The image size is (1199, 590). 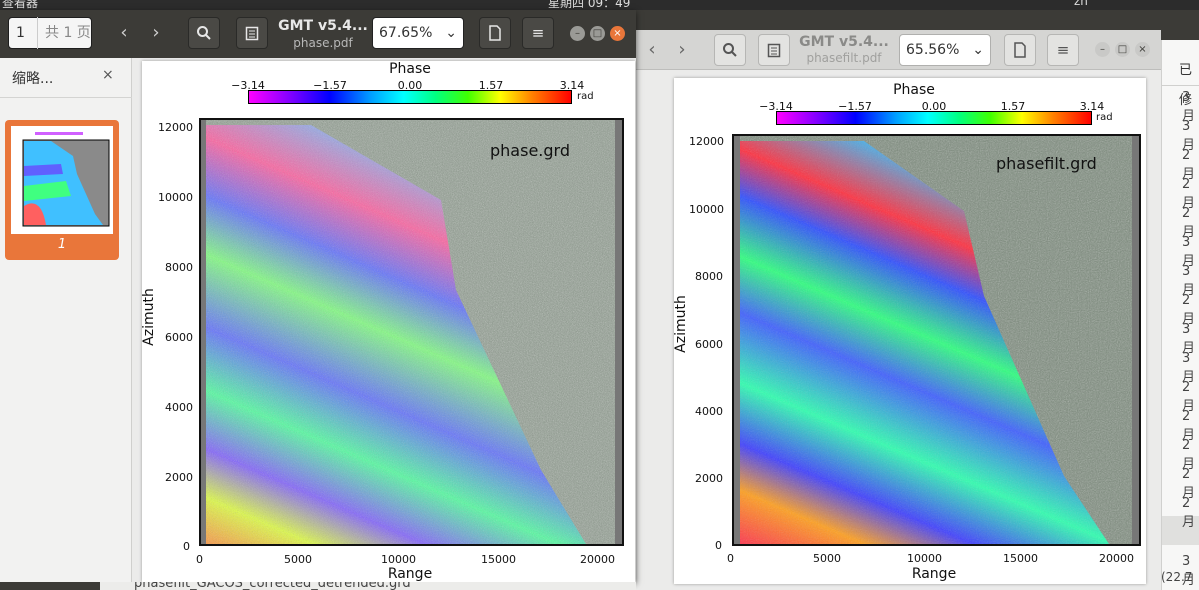 What do you see at coordinates (272, 586) in the screenshot?
I see `file-name: phasefilt_GACOS_corrected_detrended.grd` at bounding box center [272, 586].